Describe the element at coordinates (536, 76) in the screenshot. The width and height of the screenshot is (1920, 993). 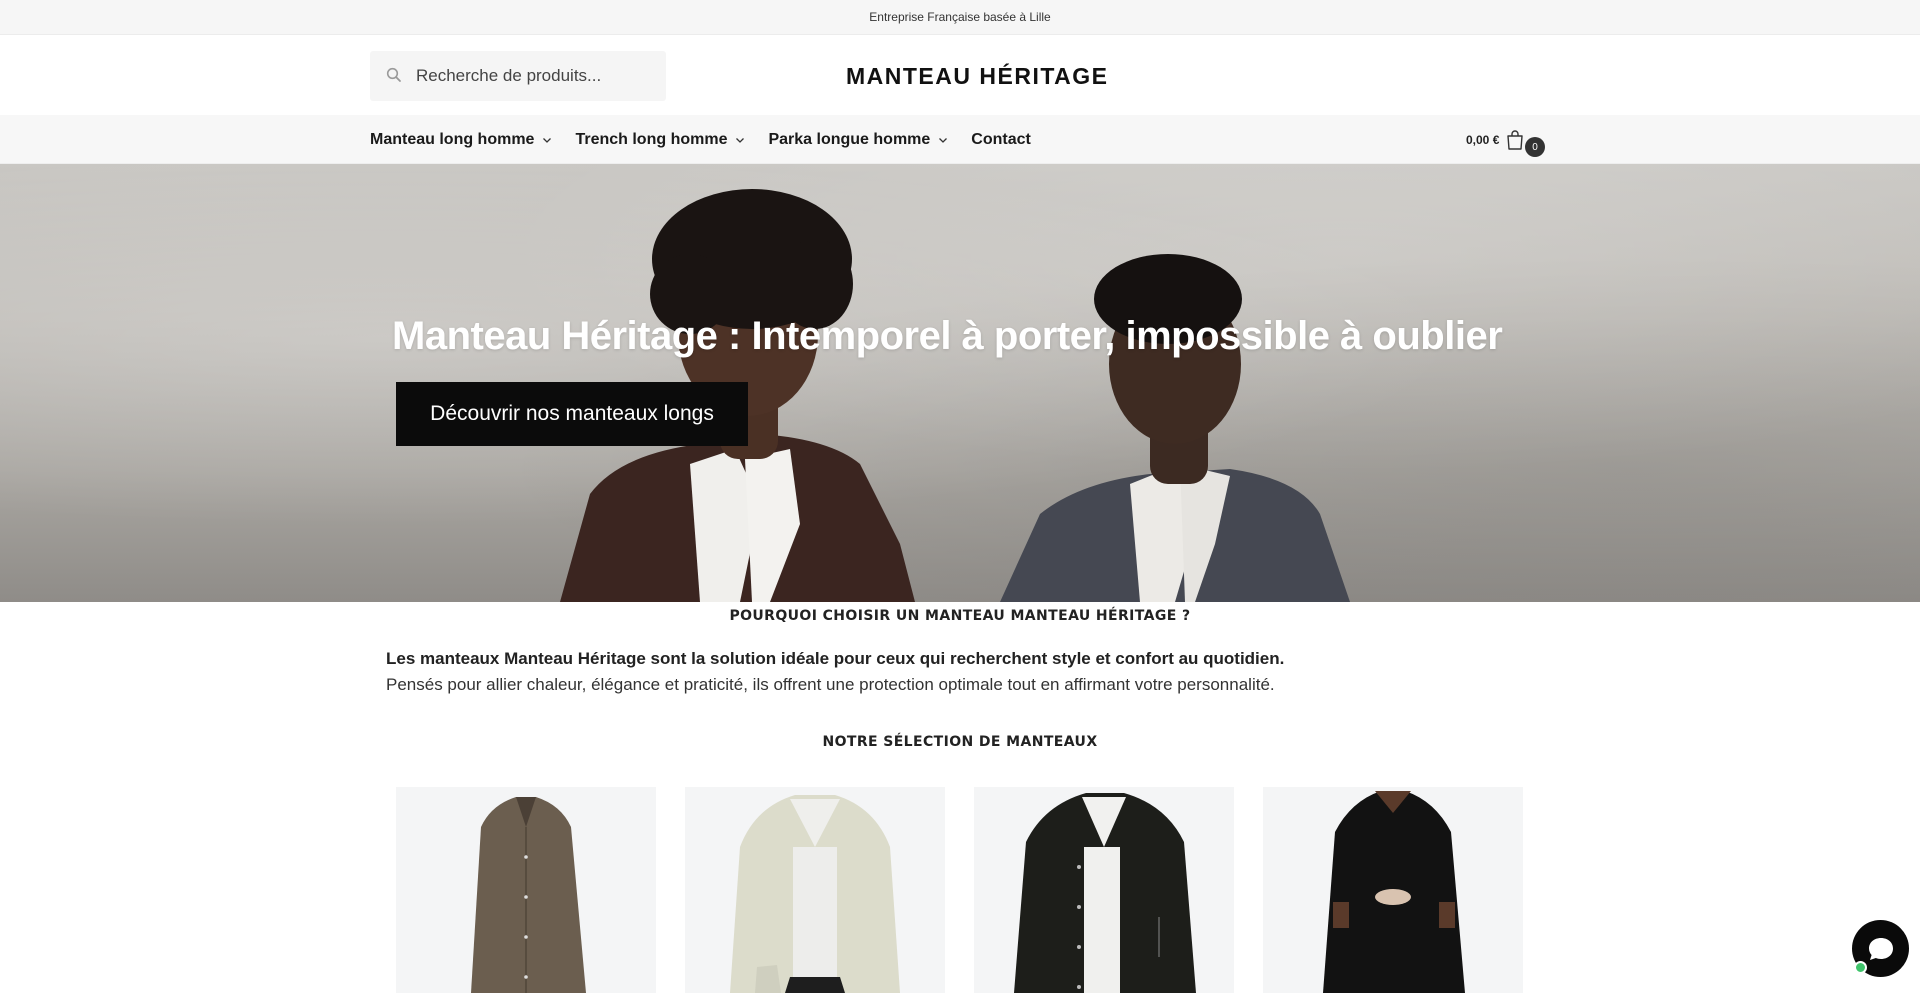
I see `search-input` at that location.